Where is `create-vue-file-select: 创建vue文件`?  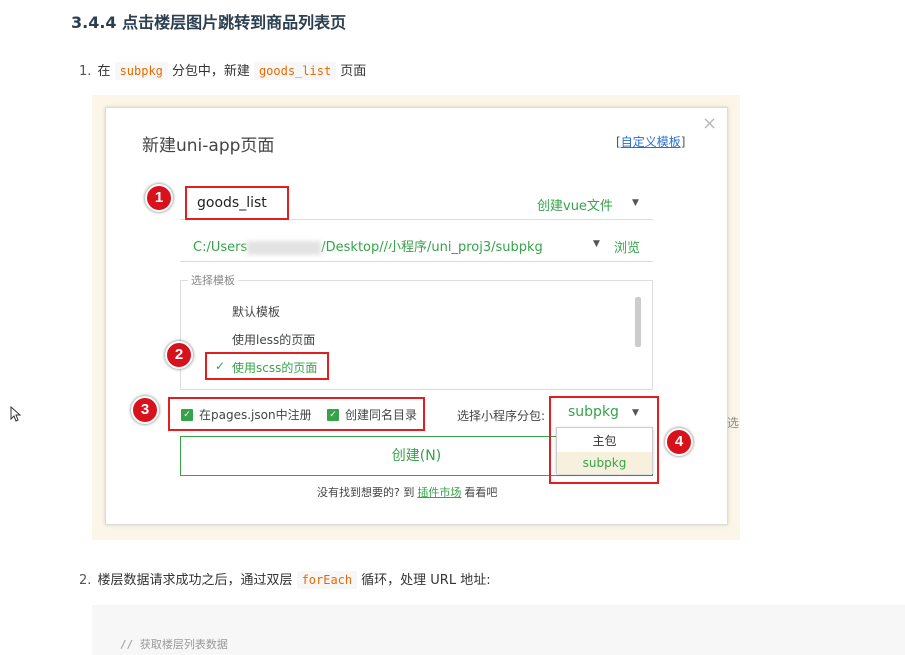 create-vue-file-select: 创建vue文件 is located at coordinates (575, 204).